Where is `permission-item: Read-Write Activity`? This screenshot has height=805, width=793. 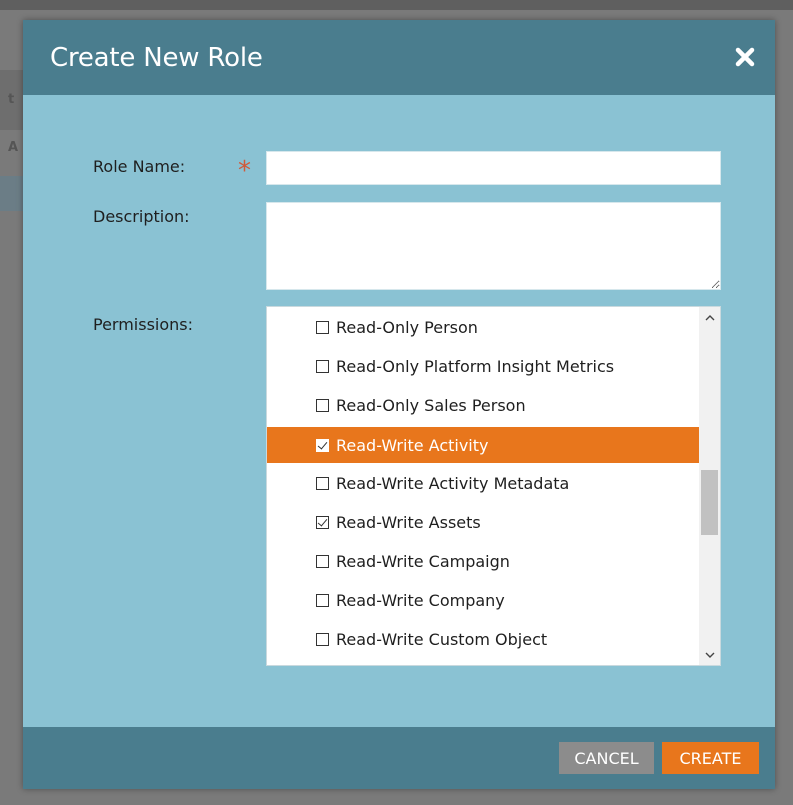
permission-item: Read-Write Activity is located at coordinates (483, 445).